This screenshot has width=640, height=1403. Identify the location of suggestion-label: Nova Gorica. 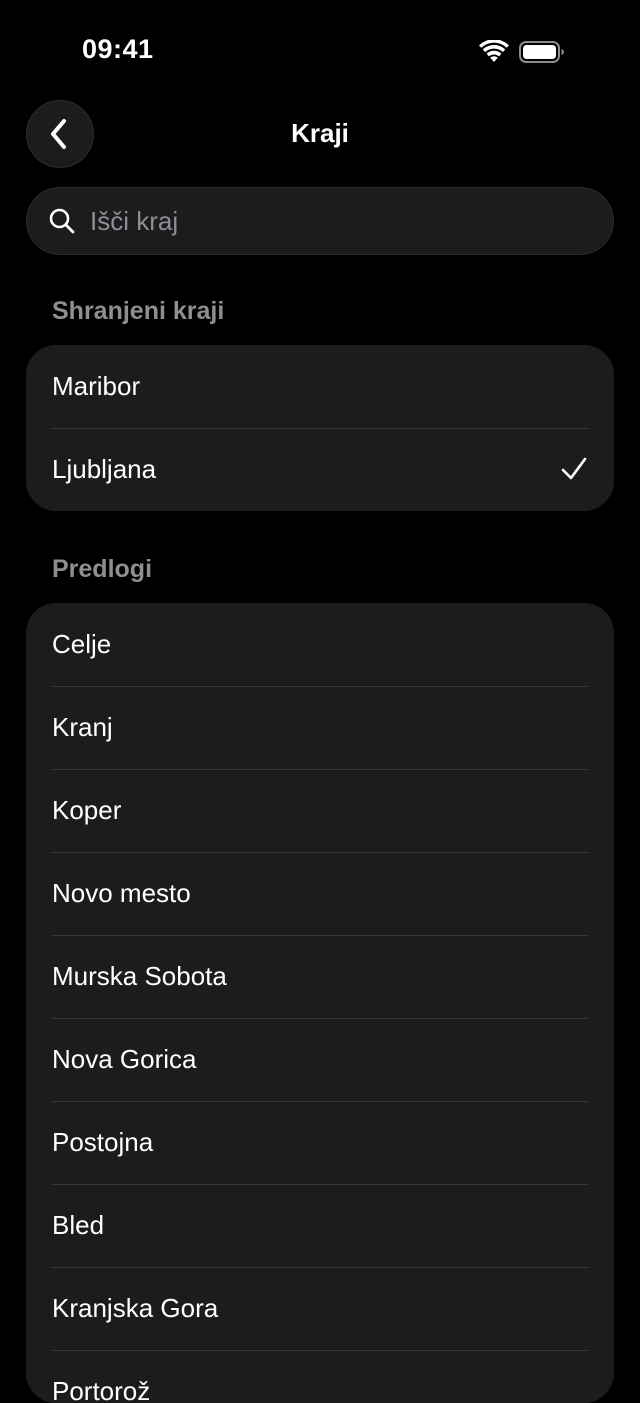
(124, 1059).